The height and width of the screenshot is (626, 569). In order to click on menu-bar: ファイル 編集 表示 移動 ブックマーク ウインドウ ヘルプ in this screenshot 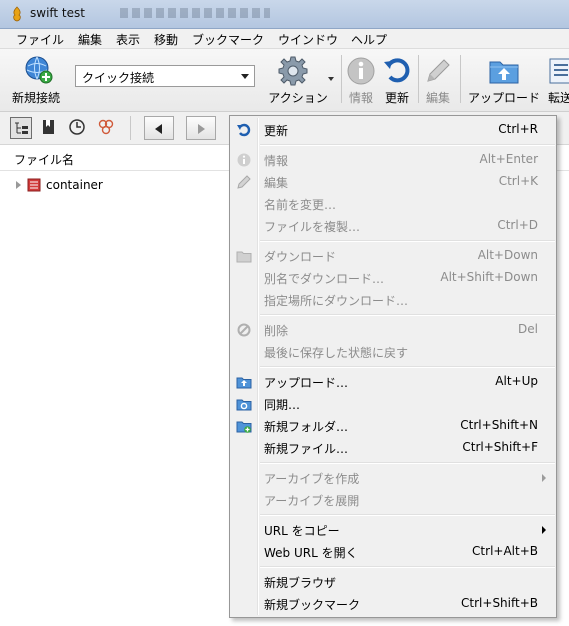, I will do `click(284, 39)`.